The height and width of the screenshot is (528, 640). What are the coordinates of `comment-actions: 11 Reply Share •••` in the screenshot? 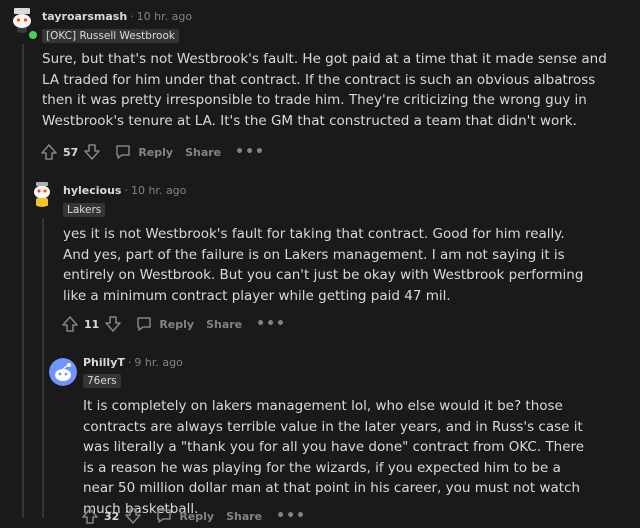 It's located at (173, 324).